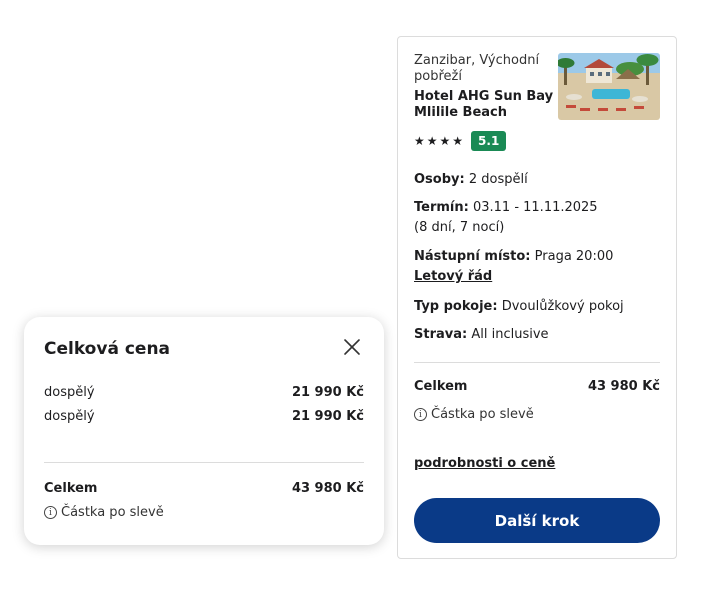  What do you see at coordinates (459, 227) in the screenshot?
I see `term-duration: (8 dní, 7 nocí)` at bounding box center [459, 227].